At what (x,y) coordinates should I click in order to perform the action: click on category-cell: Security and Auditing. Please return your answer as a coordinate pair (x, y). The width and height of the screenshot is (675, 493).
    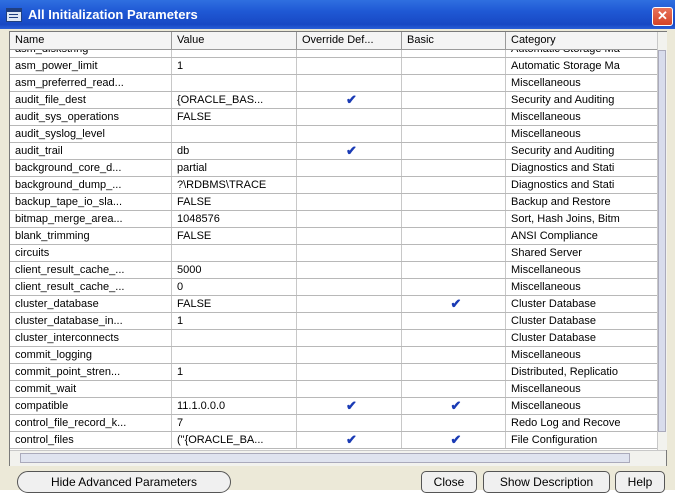
    Looking at the image, I should click on (581, 151).